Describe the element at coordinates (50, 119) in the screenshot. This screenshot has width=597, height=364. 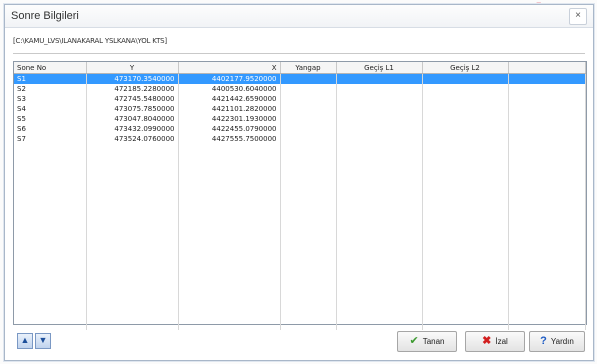
I see `cell-sone-no: S5` at that location.